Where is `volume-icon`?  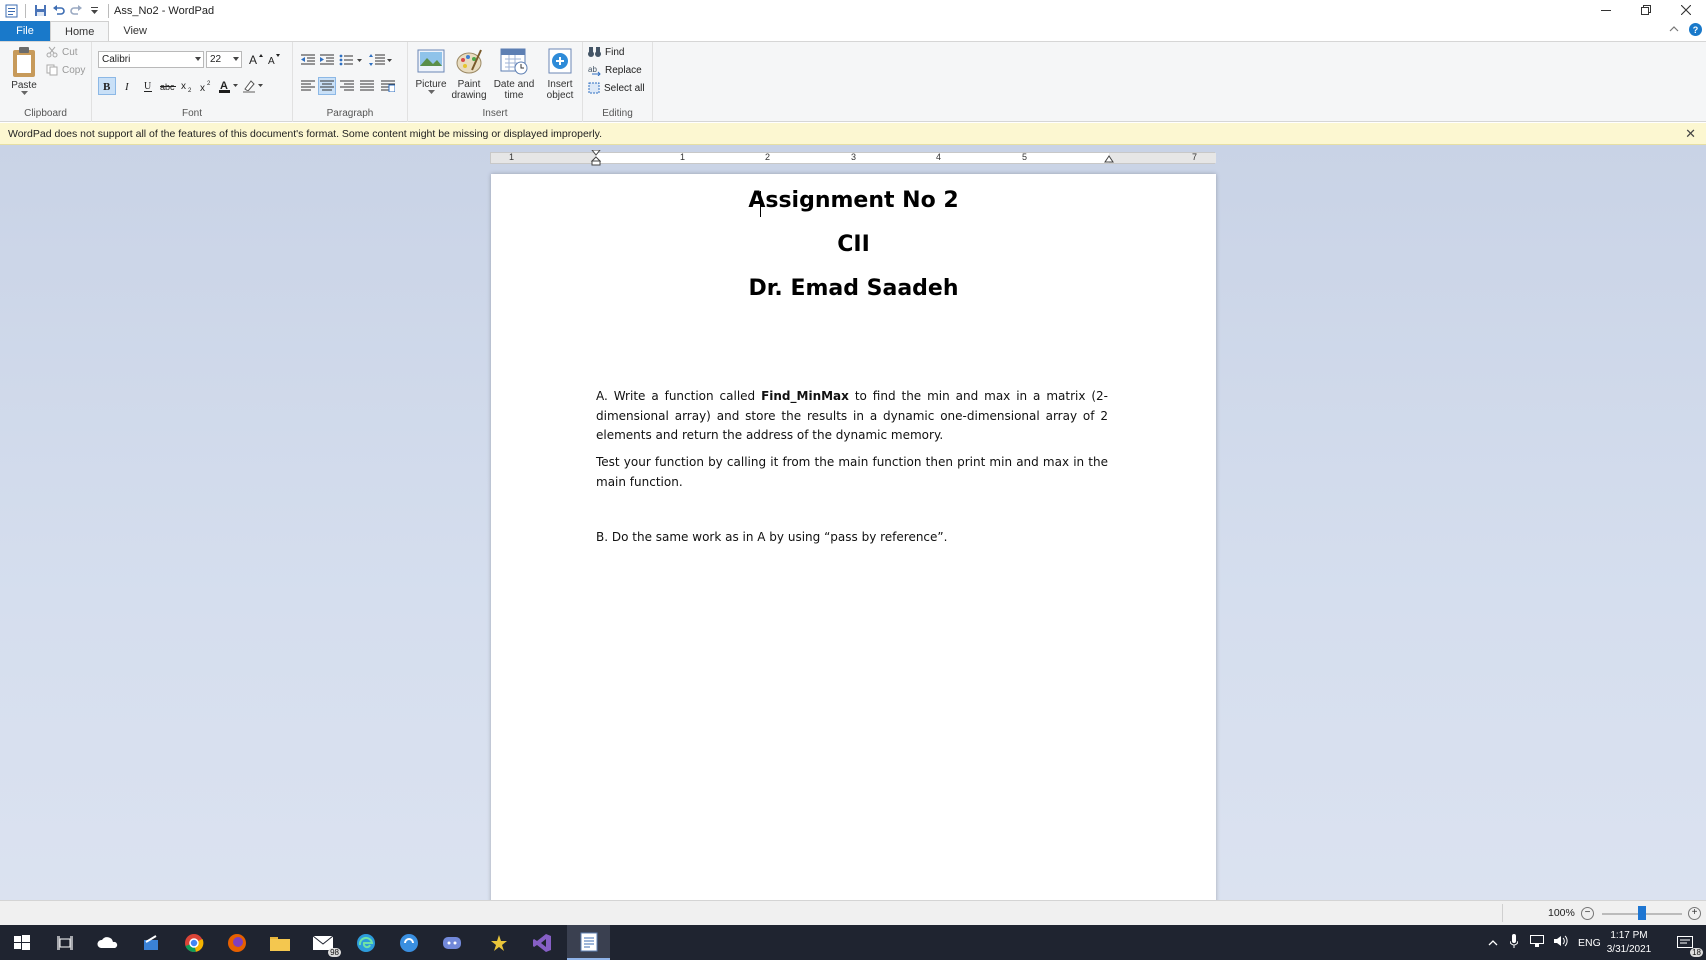 volume-icon is located at coordinates (1561, 942).